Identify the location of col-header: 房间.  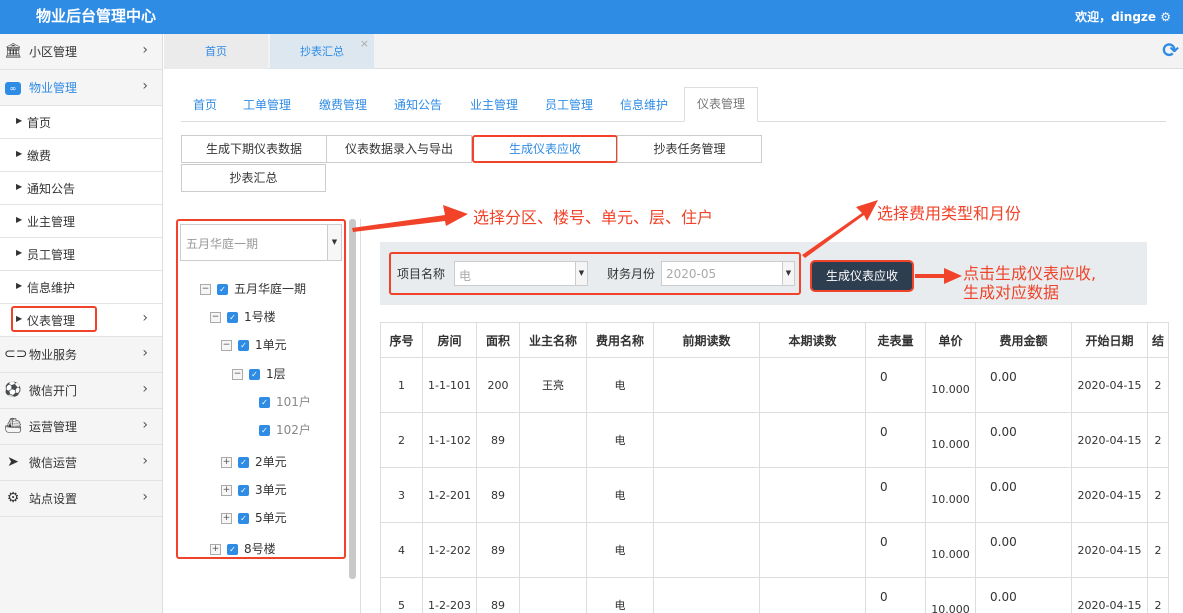
(449, 340).